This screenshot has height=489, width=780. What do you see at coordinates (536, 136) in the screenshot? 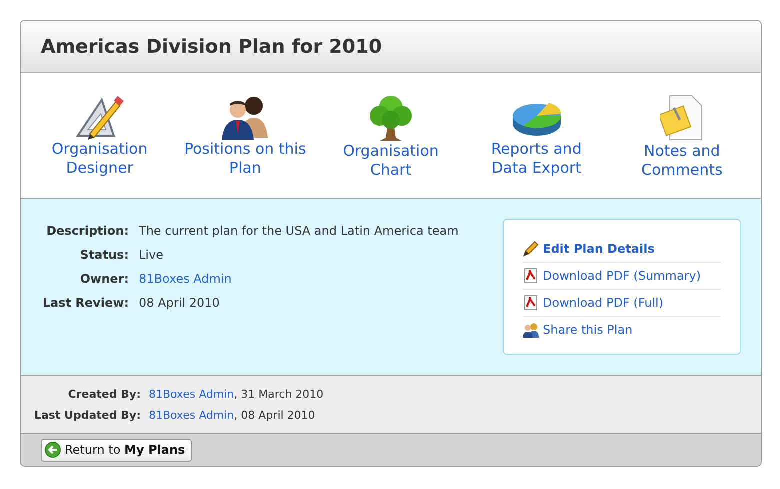
I see `tool-link: Reports and Data Export` at bounding box center [536, 136].